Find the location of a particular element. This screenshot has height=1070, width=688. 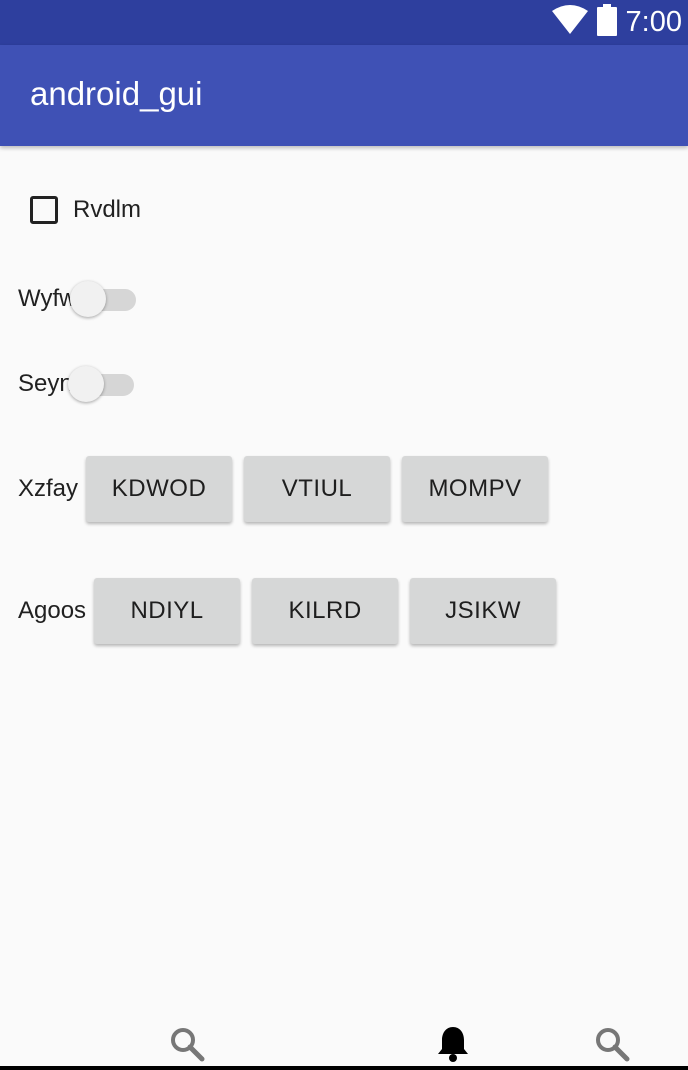

switch-row-seynq: Seynq is located at coordinates (76, 384).